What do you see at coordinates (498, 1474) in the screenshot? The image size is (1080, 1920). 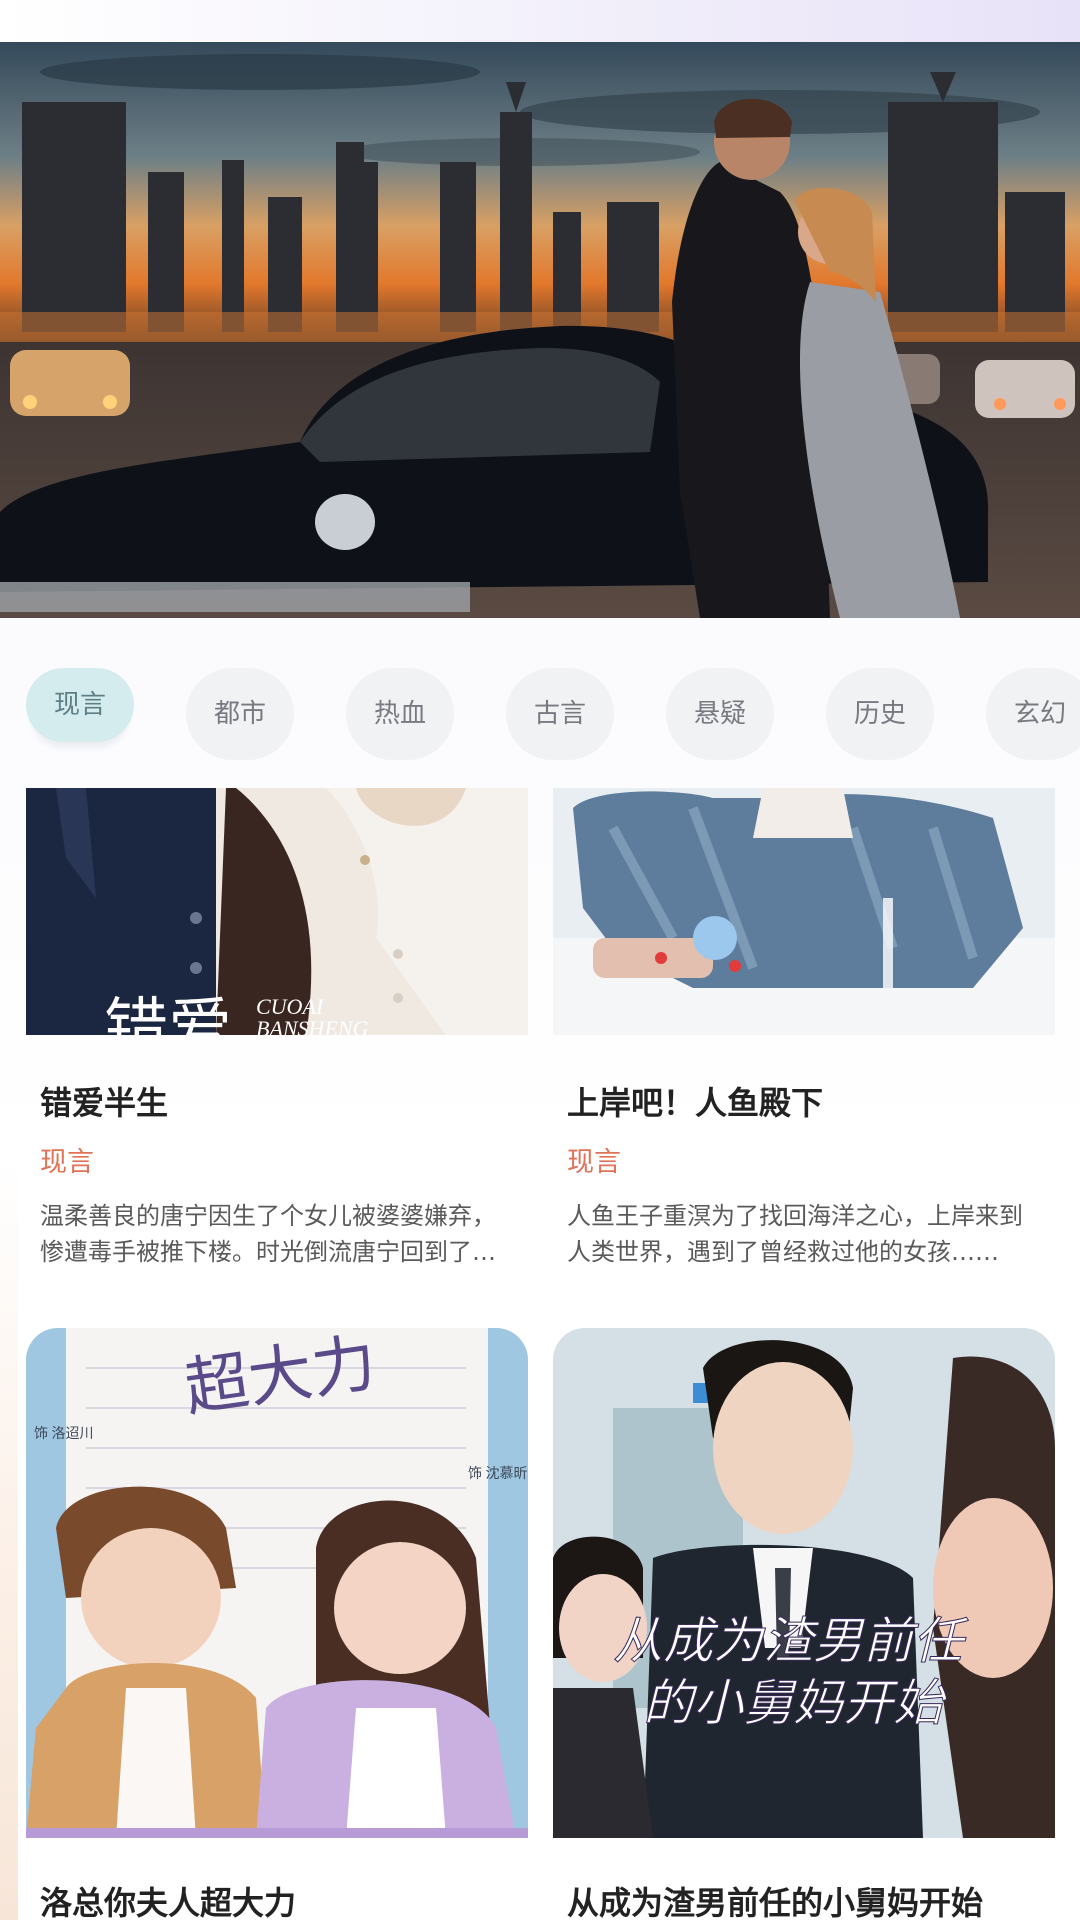 I see `cover-cast-text-2: 饰 沈慕昕` at bounding box center [498, 1474].